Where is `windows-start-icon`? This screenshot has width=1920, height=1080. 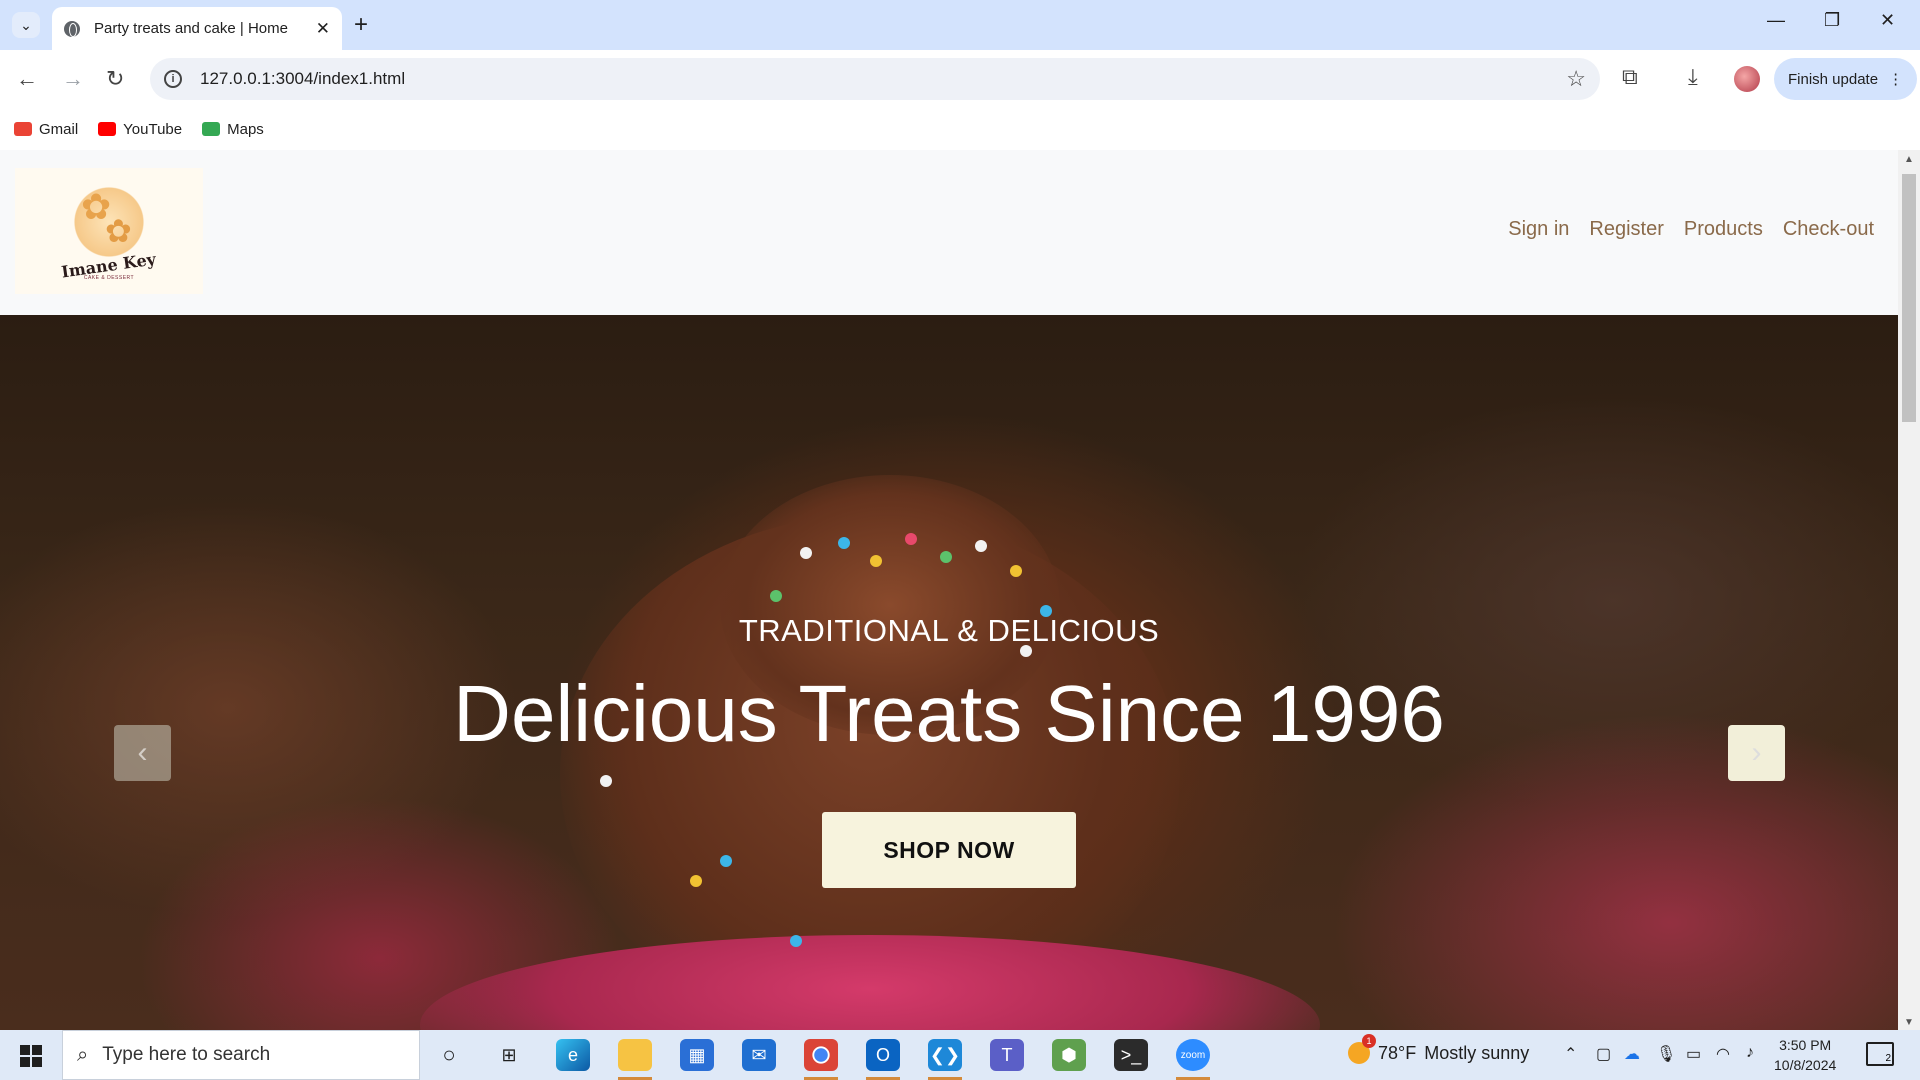
windows-start-icon is located at coordinates (31, 1056).